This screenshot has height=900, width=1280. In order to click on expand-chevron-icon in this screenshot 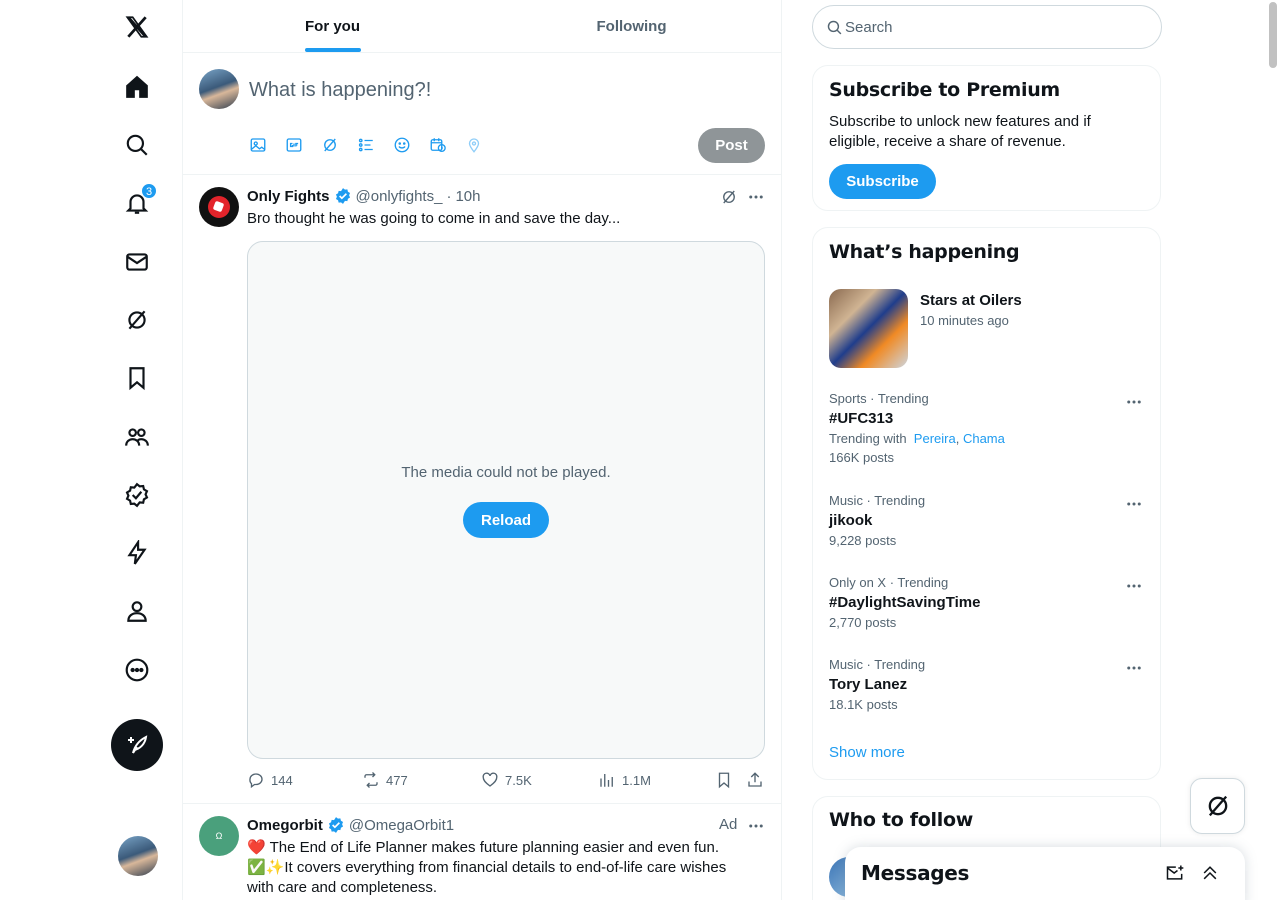, I will do `click(1211, 874)`.